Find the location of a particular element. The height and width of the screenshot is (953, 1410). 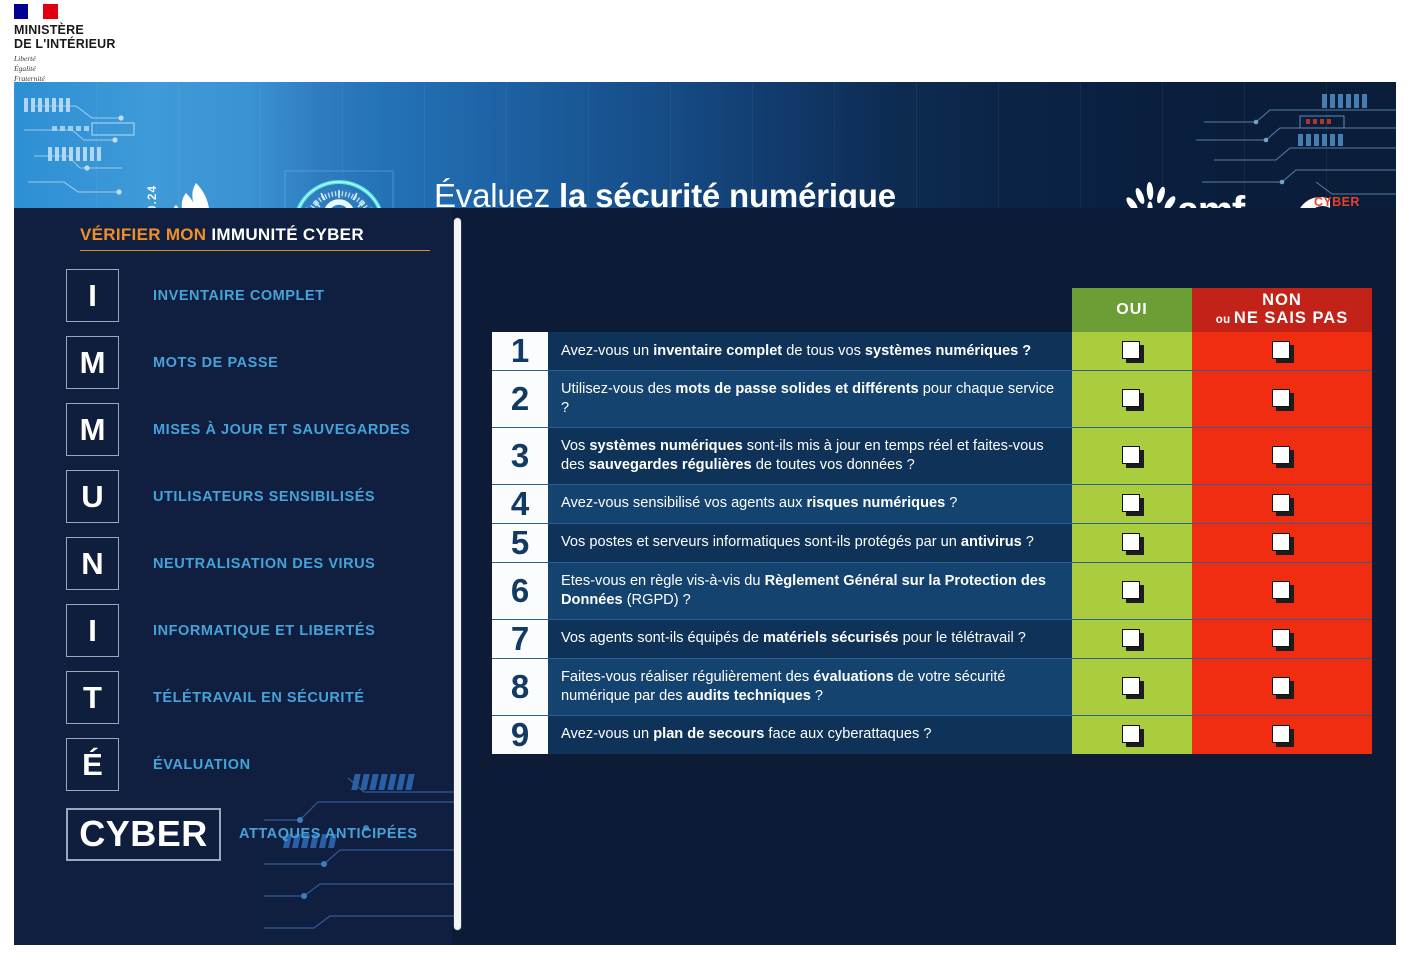

sidebar-item-attaques-anticipees: CYBER ATTAQUES ANTICIPÉES is located at coordinates (256, 834).